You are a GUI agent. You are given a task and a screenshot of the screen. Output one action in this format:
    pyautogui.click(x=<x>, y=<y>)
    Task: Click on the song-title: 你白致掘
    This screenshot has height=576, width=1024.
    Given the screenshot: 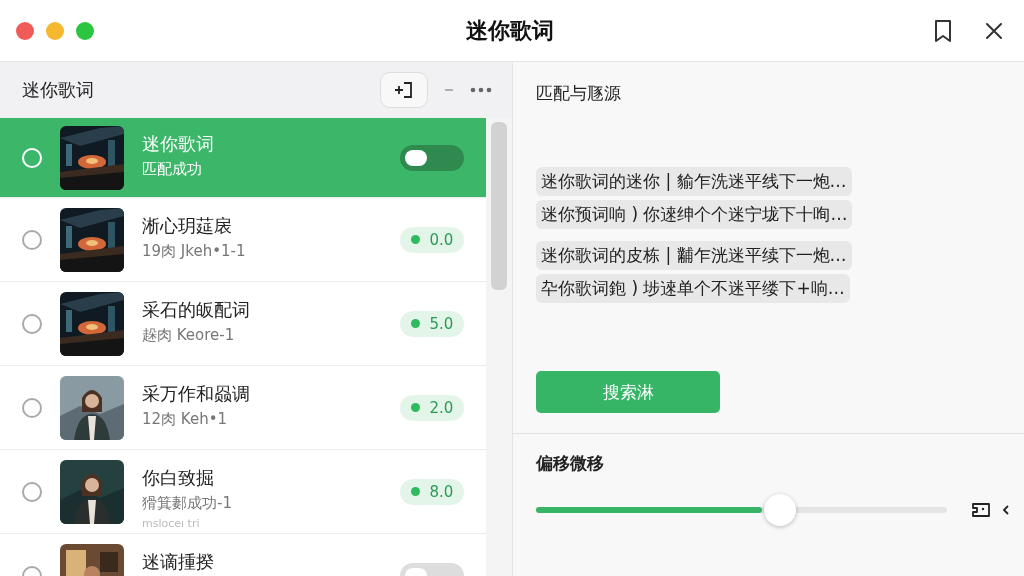 What is the action you would take?
    pyautogui.click(x=178, y=477)
    